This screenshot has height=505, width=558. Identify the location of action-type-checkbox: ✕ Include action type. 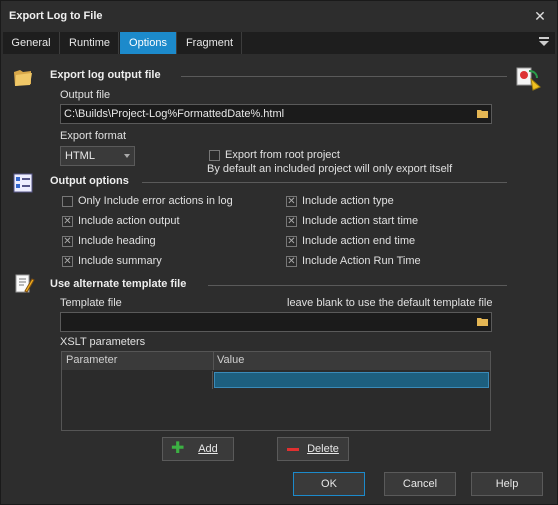
(376, 202).